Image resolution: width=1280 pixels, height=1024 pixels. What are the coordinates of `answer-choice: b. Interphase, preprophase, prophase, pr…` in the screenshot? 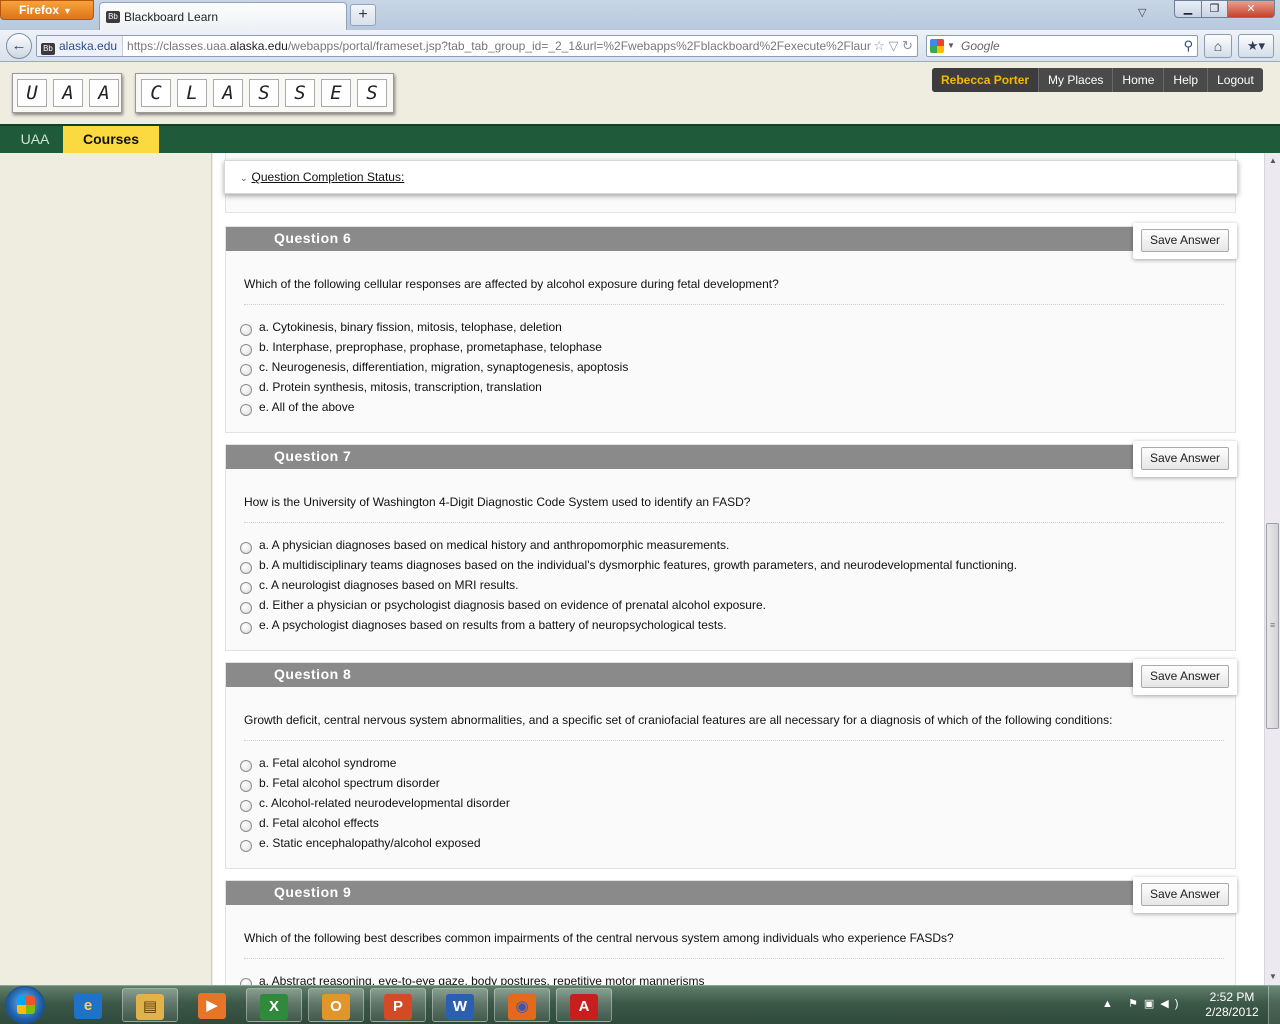 It's located at (434, 350).